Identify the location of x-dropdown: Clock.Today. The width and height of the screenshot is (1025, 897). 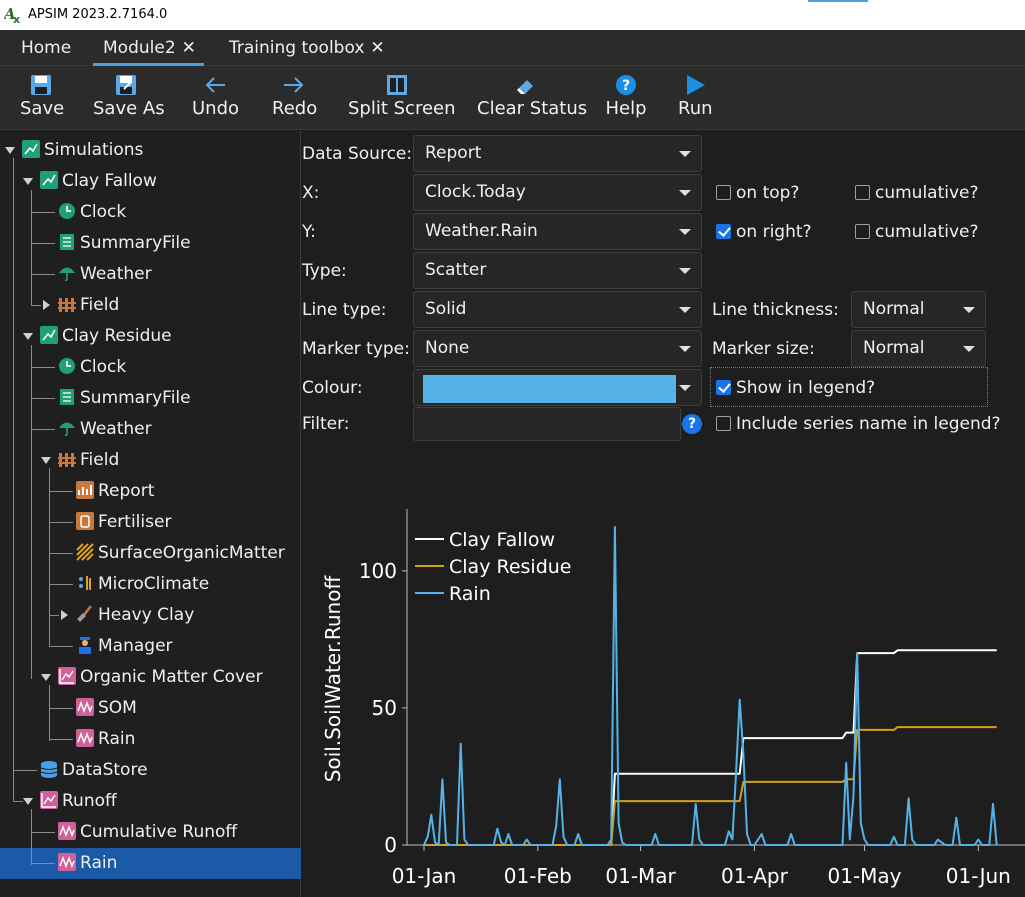
(557, 192).